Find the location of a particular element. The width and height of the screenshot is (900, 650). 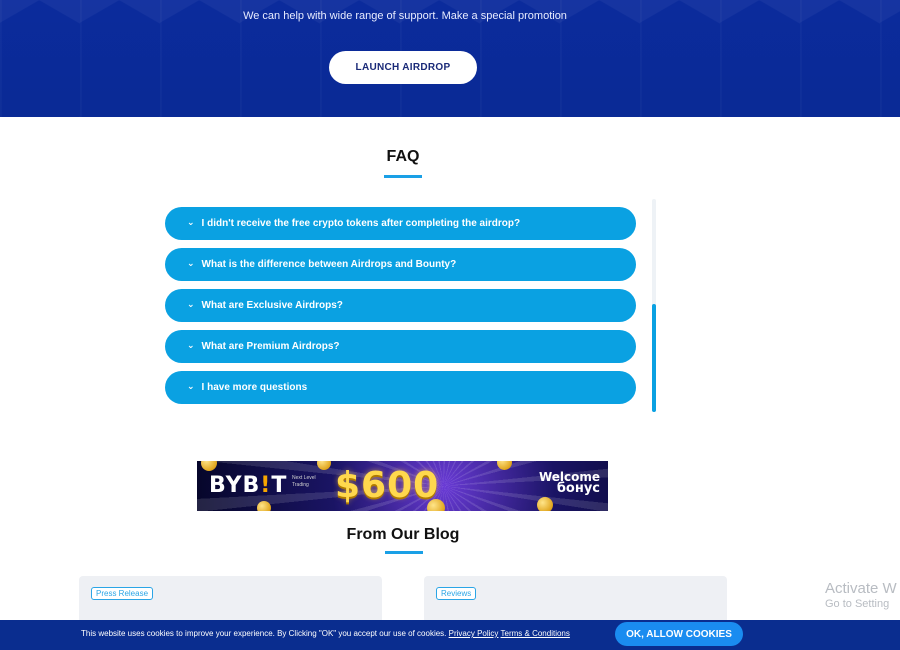

faq-title: FAQ is located at coordinates (403, 156).